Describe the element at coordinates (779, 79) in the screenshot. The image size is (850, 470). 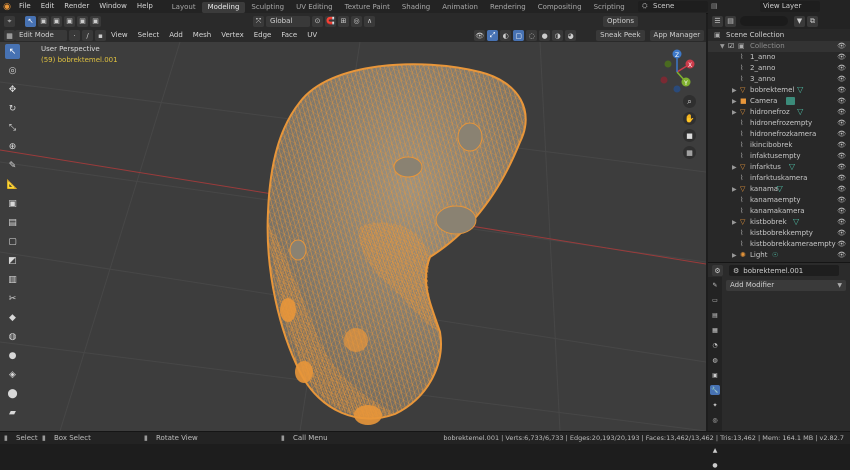
I see `outliner-row: ⌇ 3_anno 👁` at that location.